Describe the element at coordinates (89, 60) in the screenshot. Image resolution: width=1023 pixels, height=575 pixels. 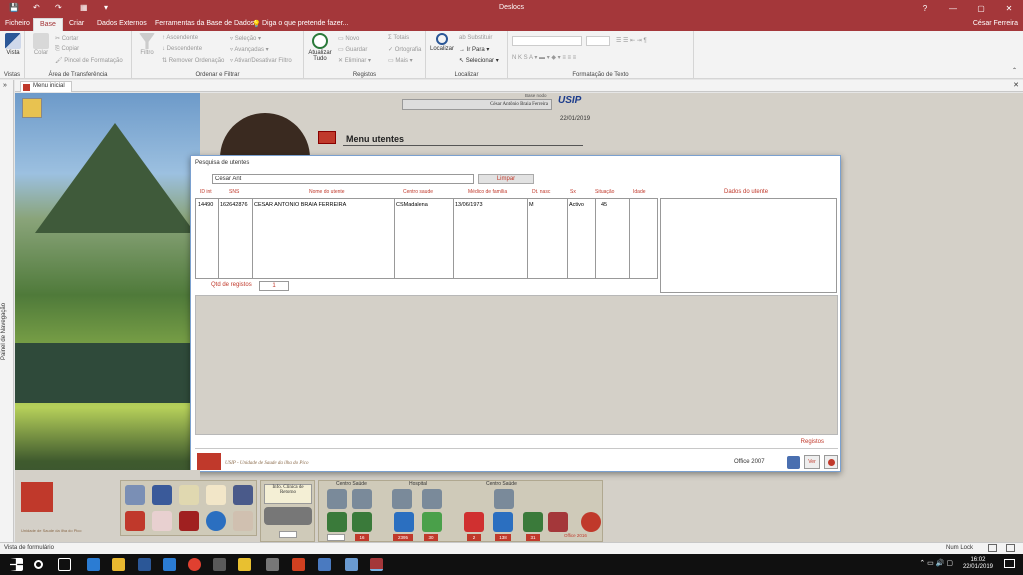
I see `pincel-button: 🖌 Pincel de Formatação` at that location.